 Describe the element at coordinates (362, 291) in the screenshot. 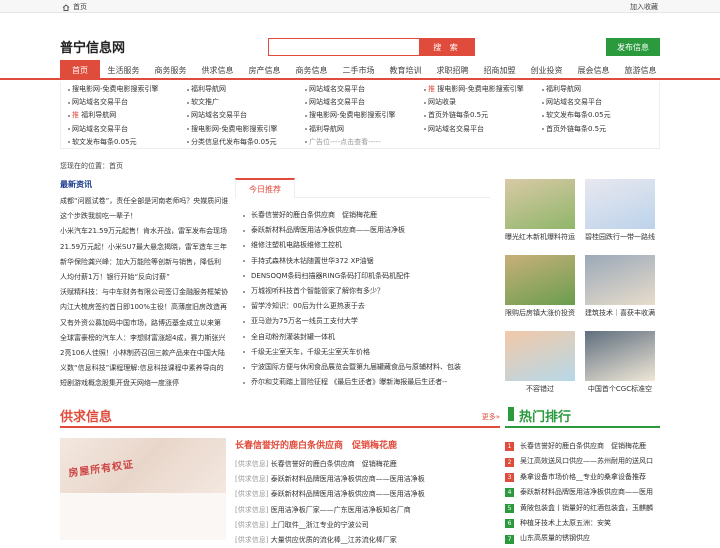

I see `recommend-item: 万城视听科技首个智能管家了解你有多少？` at that location.